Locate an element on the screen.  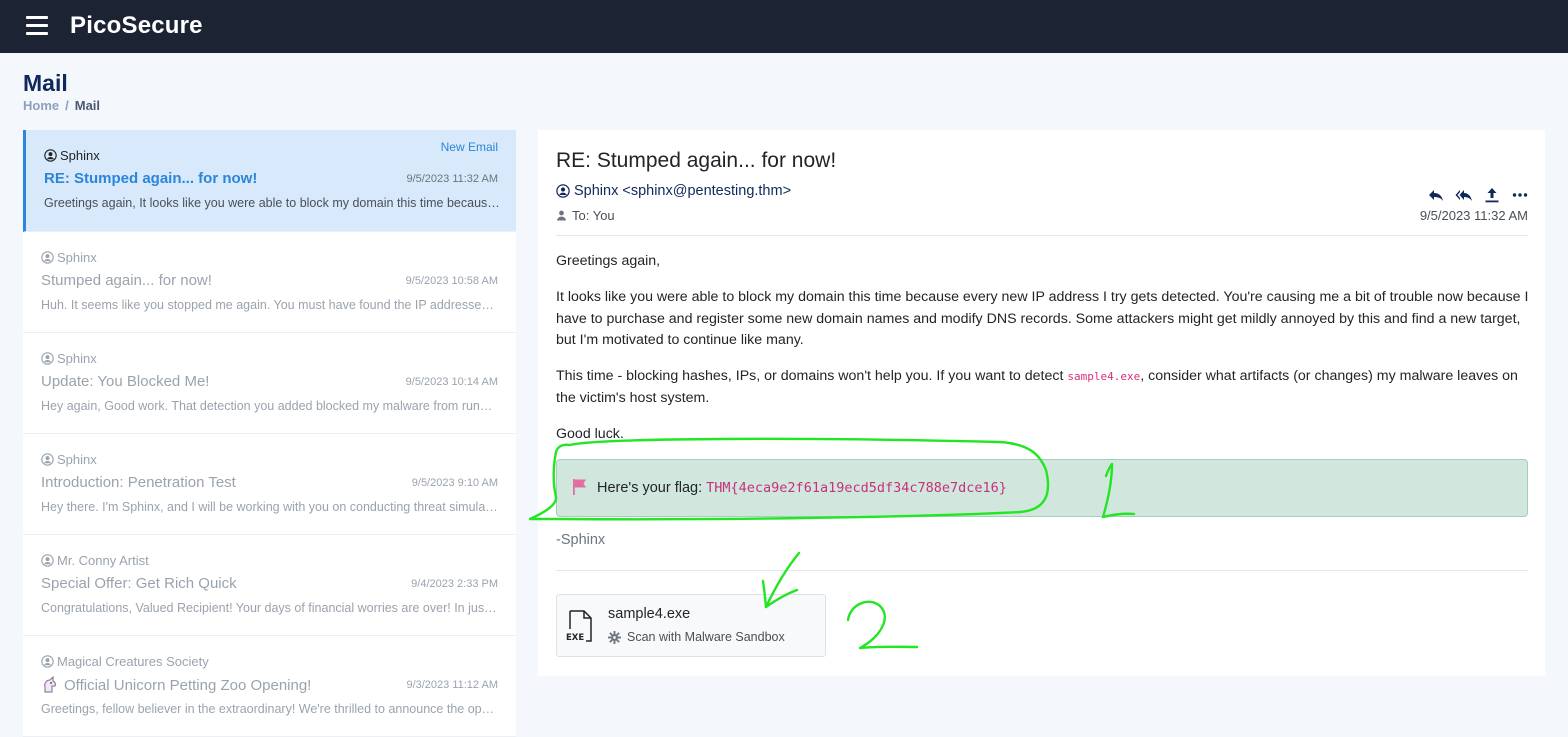
mail-sender: Mr. Conny Artist is located at coordinates (95, 560).